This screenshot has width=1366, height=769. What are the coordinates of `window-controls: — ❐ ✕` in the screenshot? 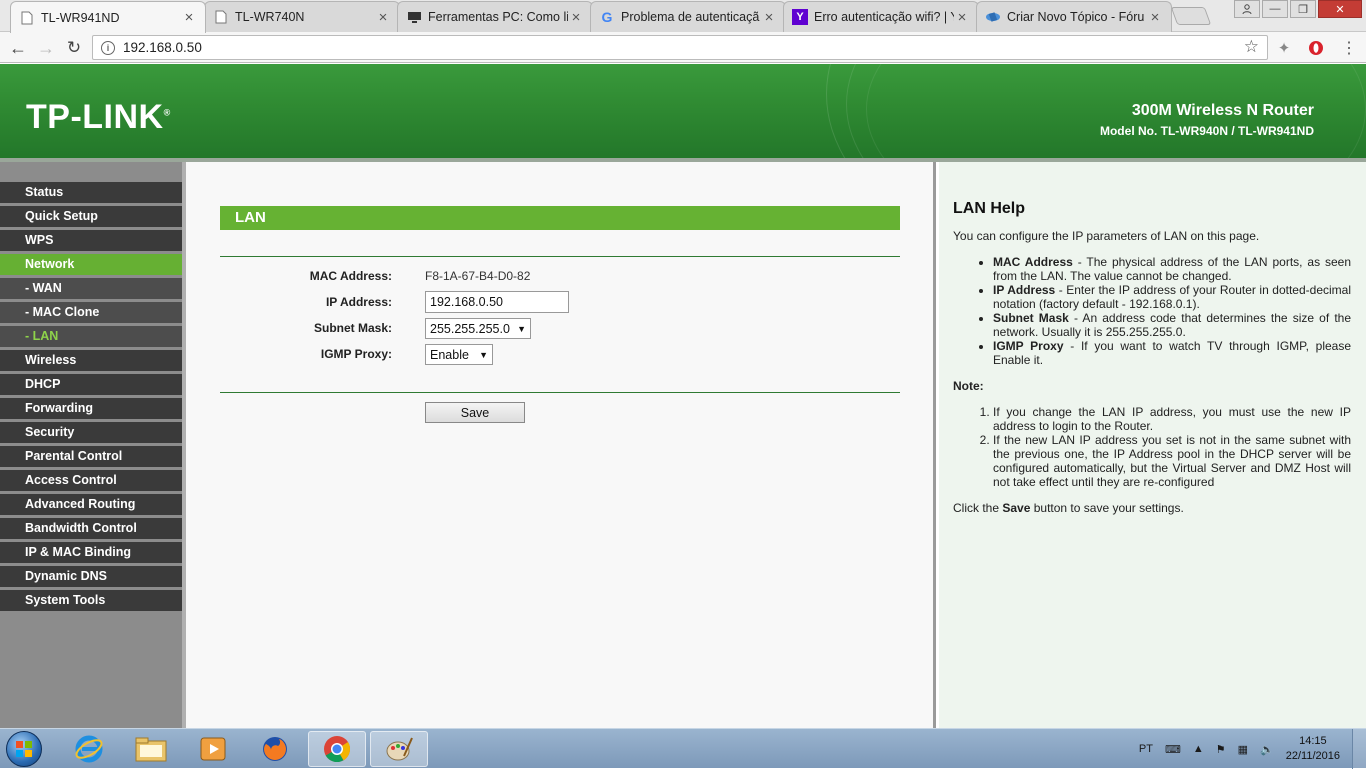 It's located at (1297, 9).